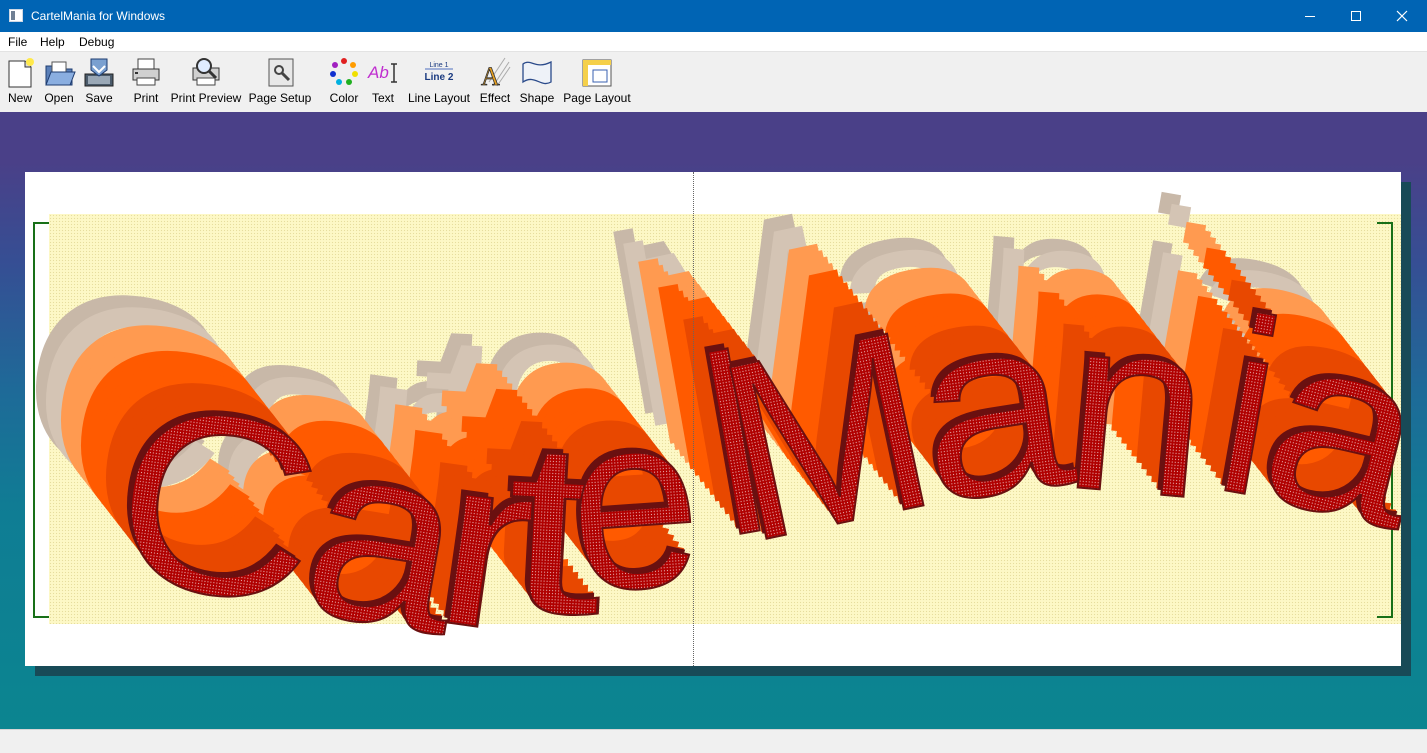 The height and width of the screenshot is (753, 1427). I want to click on toolbar-line-layout-button: Line 1 Line 2 Line Layout, so click(439, 81).